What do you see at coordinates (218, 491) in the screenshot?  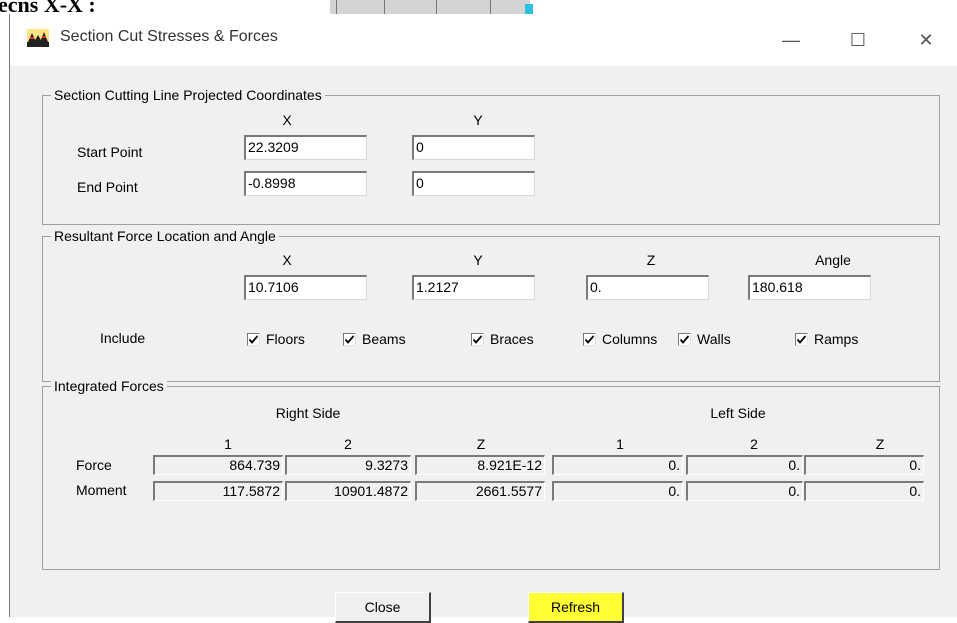 I see `moment-right-1-value: 117.5872` at bounding box center [218, 491].